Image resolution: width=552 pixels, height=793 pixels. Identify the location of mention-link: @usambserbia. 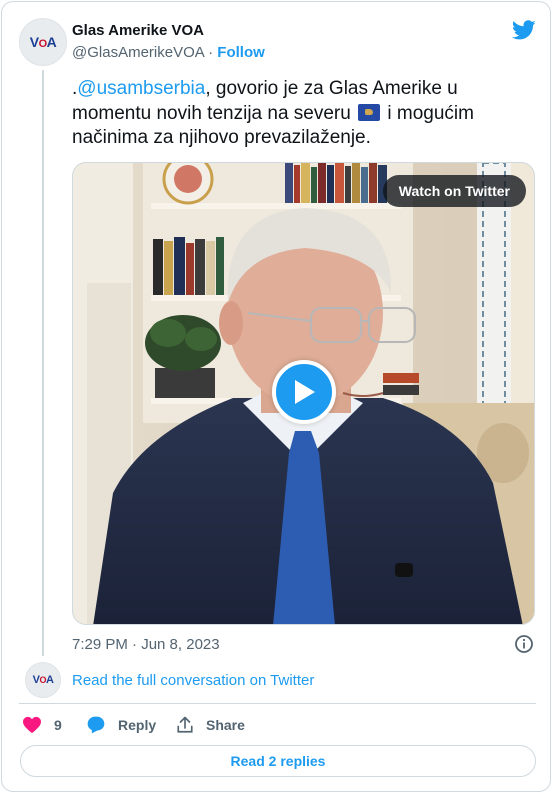
(141, 88).